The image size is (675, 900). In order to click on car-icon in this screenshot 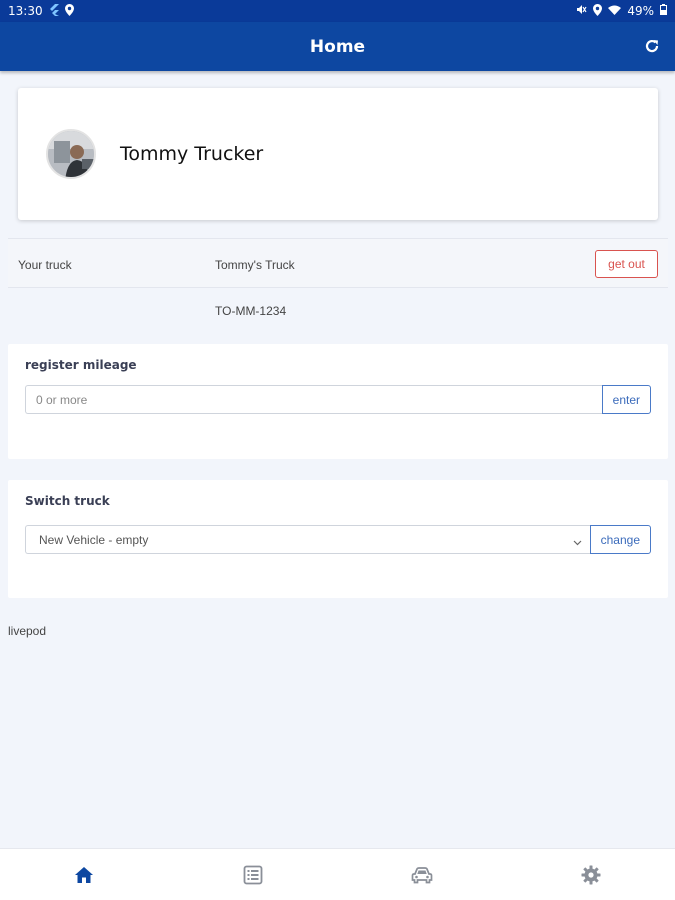, I will do `click(422, 874)`.